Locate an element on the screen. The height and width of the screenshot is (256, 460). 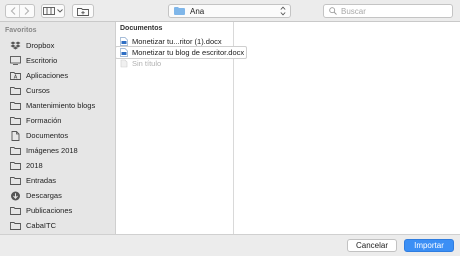
sidebar-item-label: Publicaciones is located at coordinates (49, 210).